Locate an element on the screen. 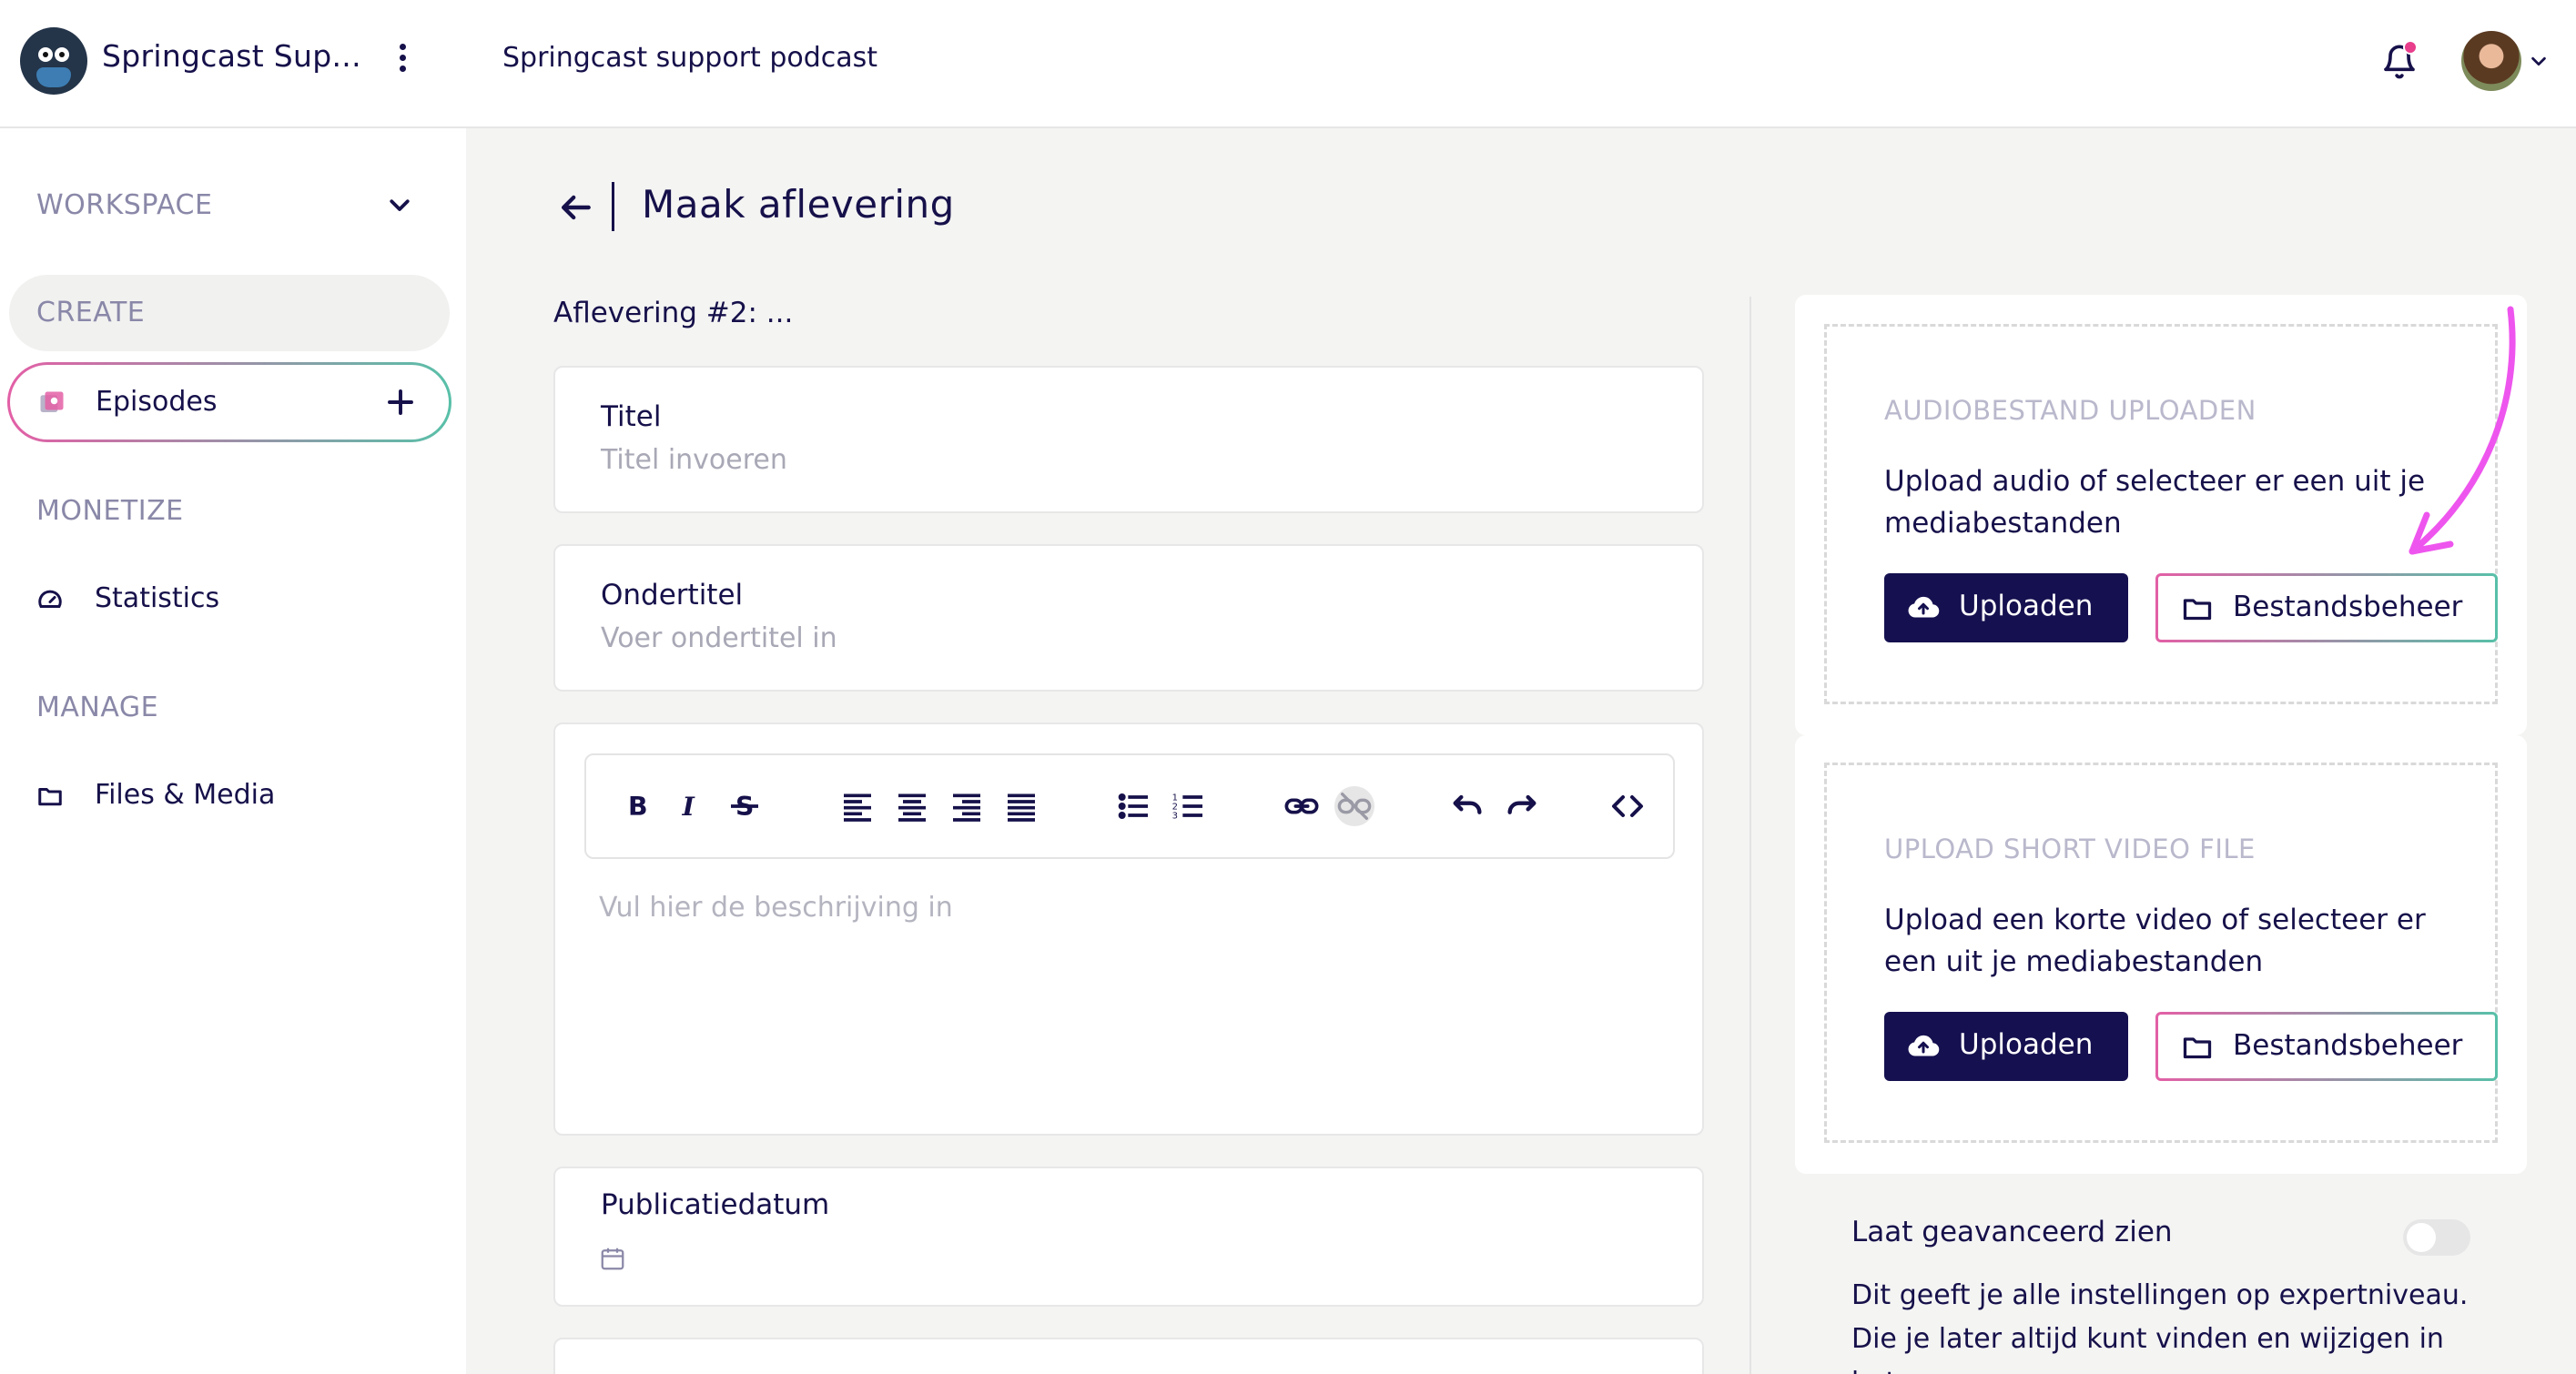  svg-text: I is located at coordinates (688, 806).